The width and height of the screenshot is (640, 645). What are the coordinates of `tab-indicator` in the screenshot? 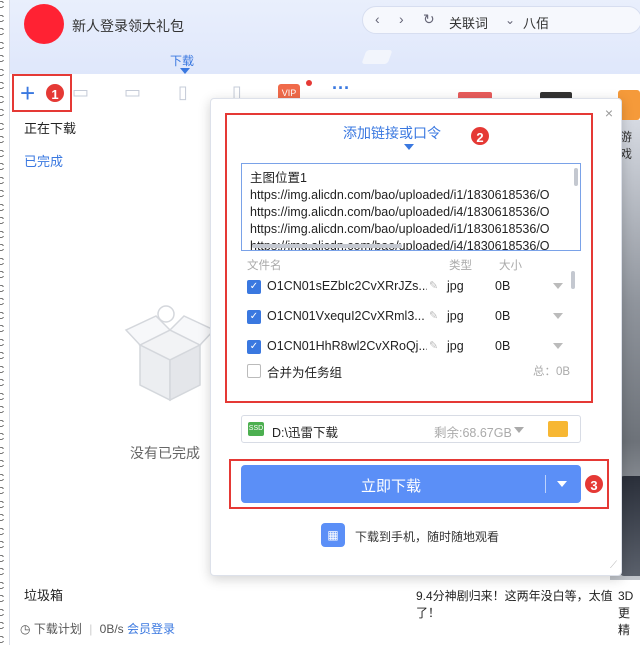 It's located at (409, 147).